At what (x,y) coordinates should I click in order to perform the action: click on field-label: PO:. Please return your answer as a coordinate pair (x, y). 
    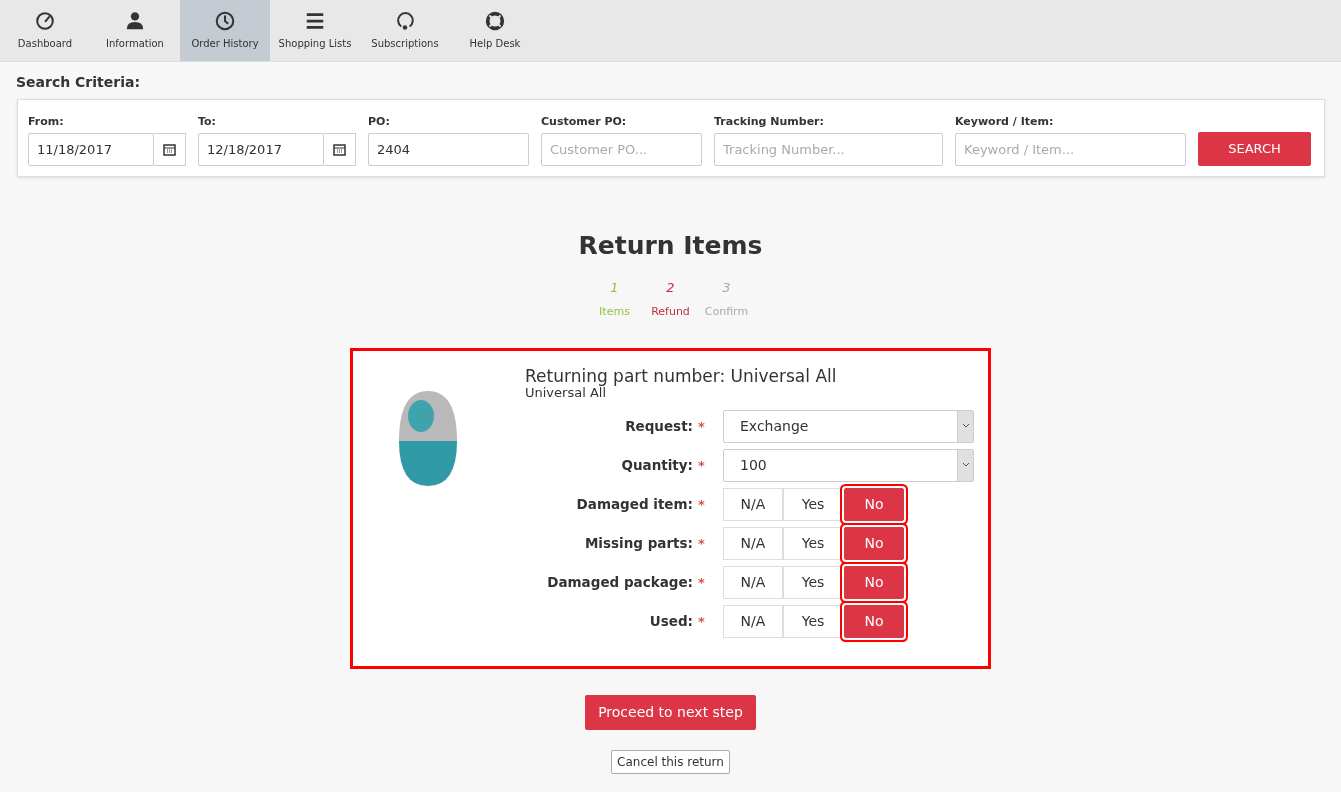
    Looking at the image, I should click on (379, 122).